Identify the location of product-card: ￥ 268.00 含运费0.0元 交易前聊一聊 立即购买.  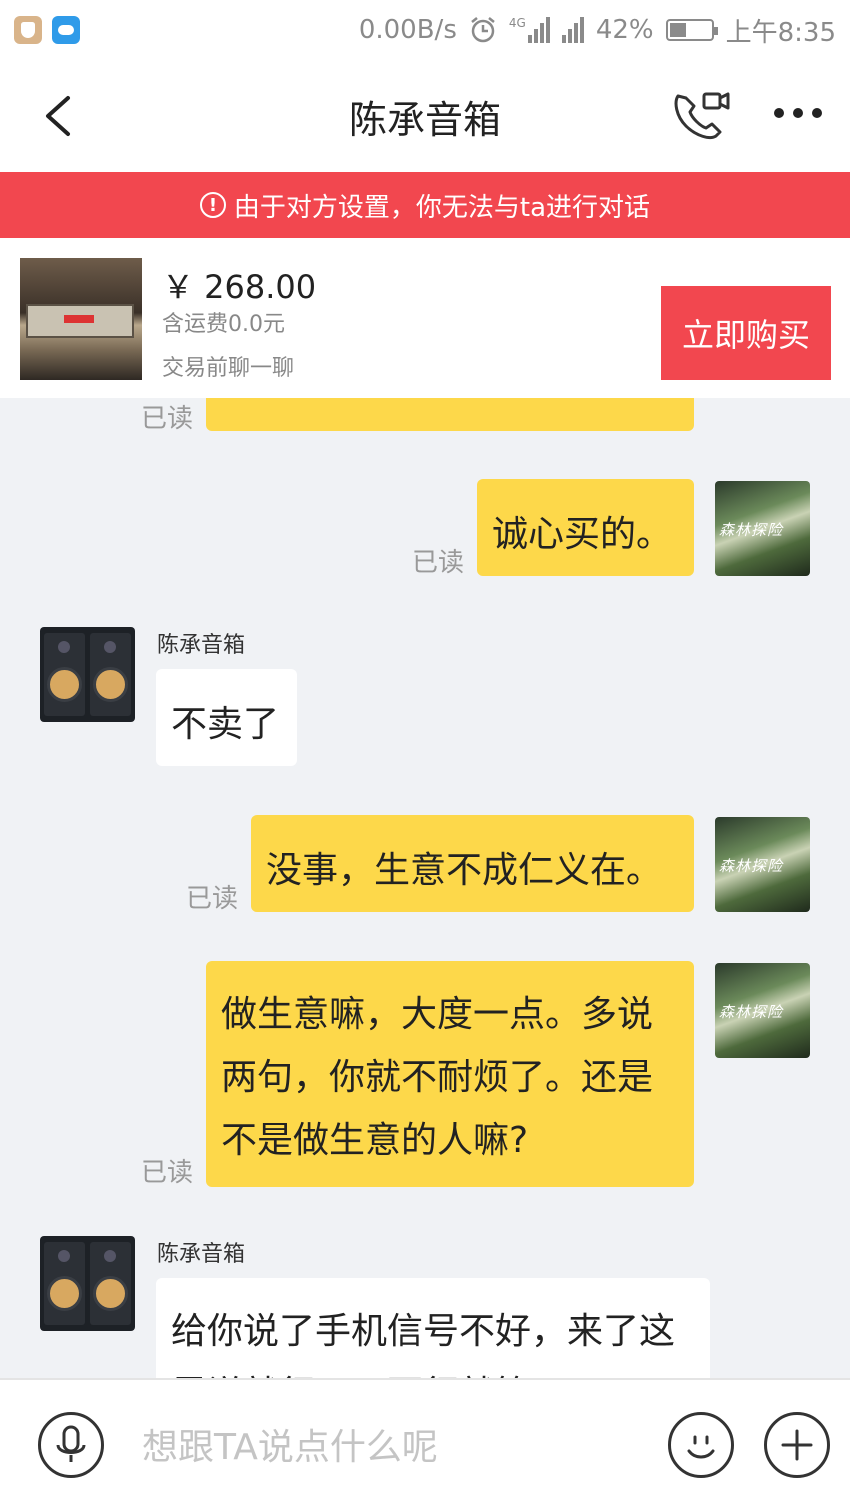
(425, 318).